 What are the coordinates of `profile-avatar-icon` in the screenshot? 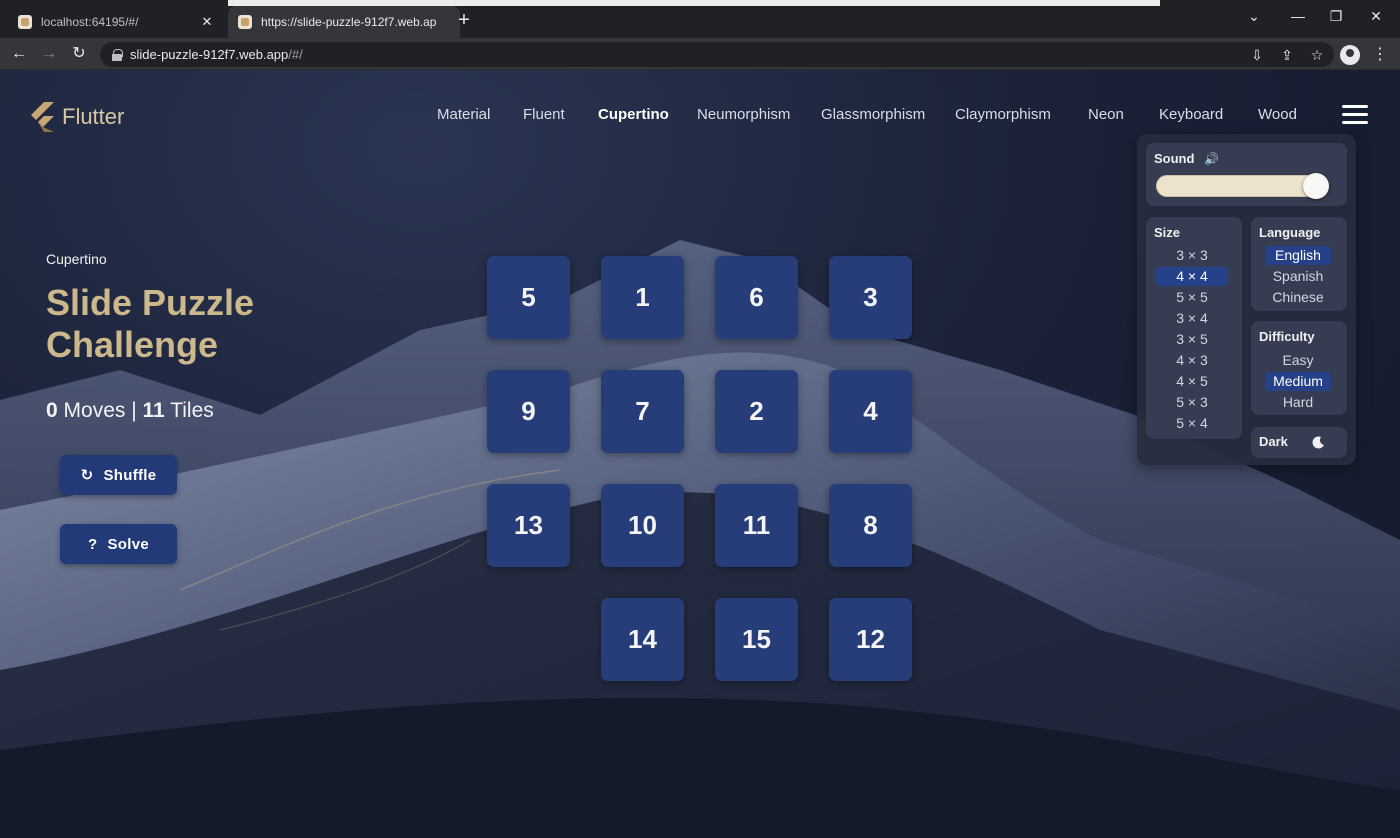 It's located at (1350, 55).